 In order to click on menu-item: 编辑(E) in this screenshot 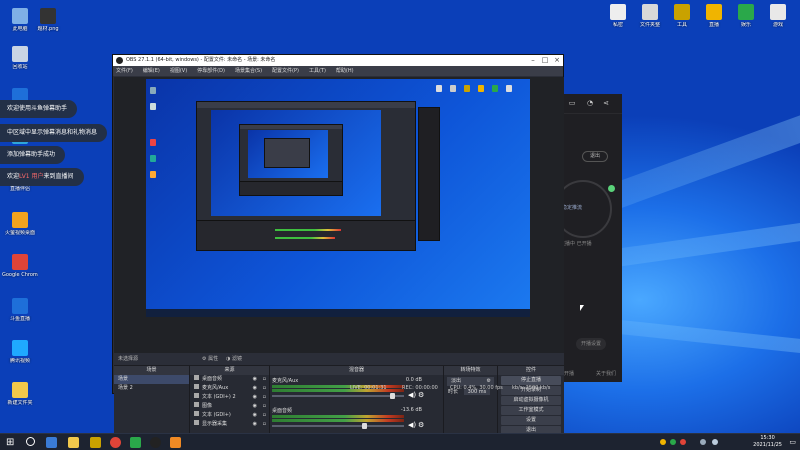, I will do `click(151, 71)`.